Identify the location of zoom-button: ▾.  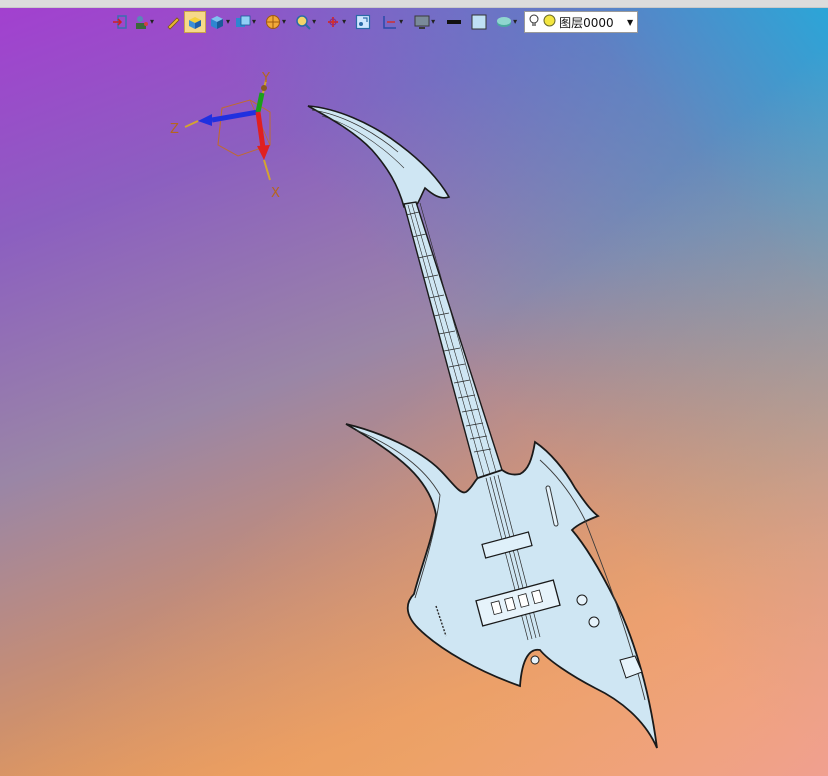
(305, 22).